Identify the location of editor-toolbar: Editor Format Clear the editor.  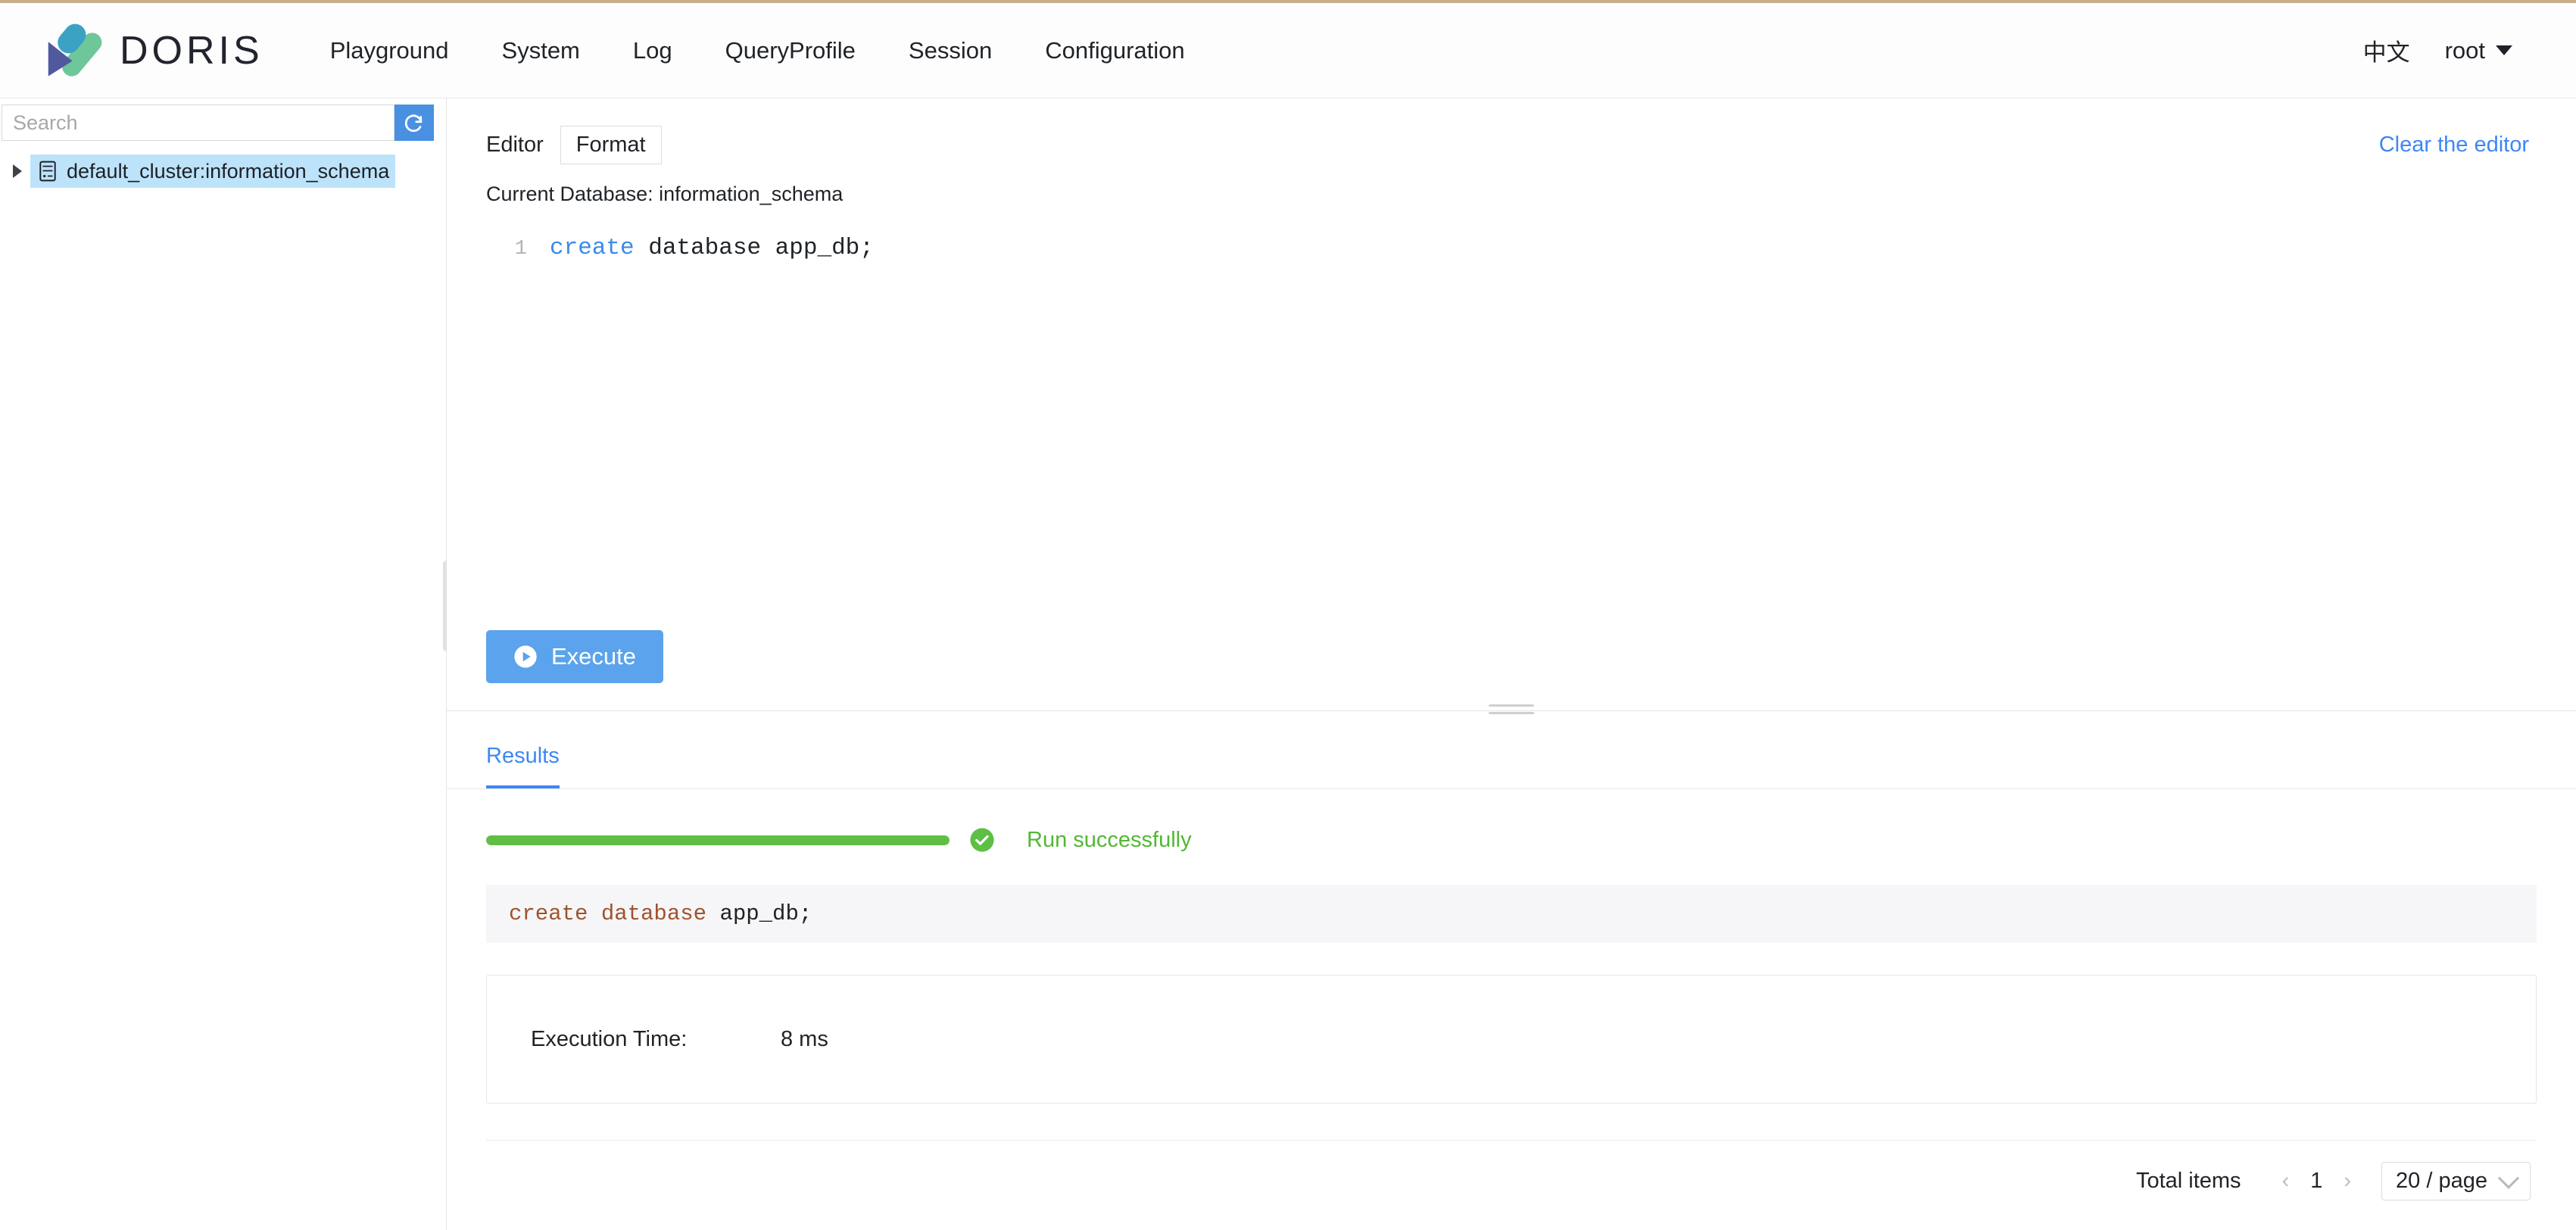
(1511, 131).